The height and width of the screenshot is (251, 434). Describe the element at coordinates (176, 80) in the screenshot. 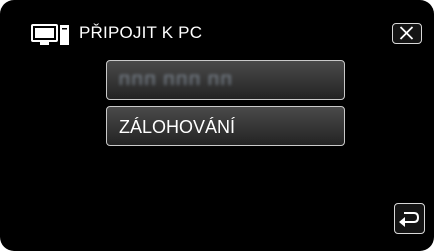

I see `option-label-blurred: ППП ППП ПП` at that location.